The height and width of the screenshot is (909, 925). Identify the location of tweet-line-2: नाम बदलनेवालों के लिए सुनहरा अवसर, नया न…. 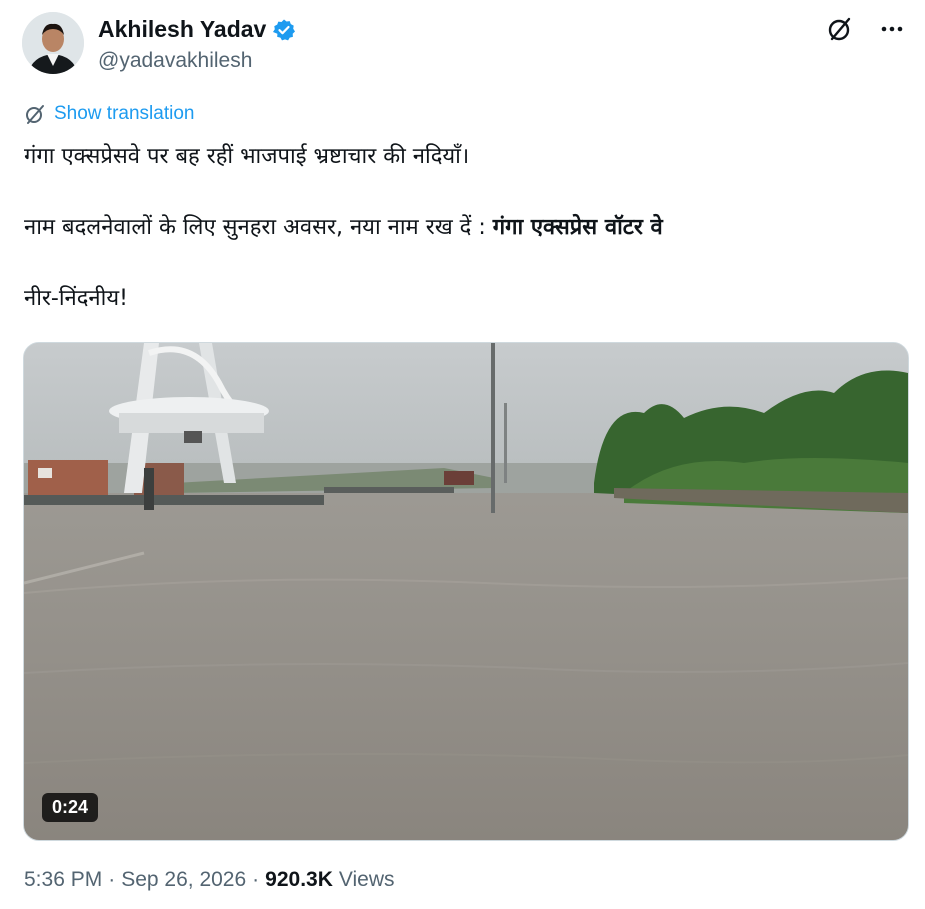
(464, 227).